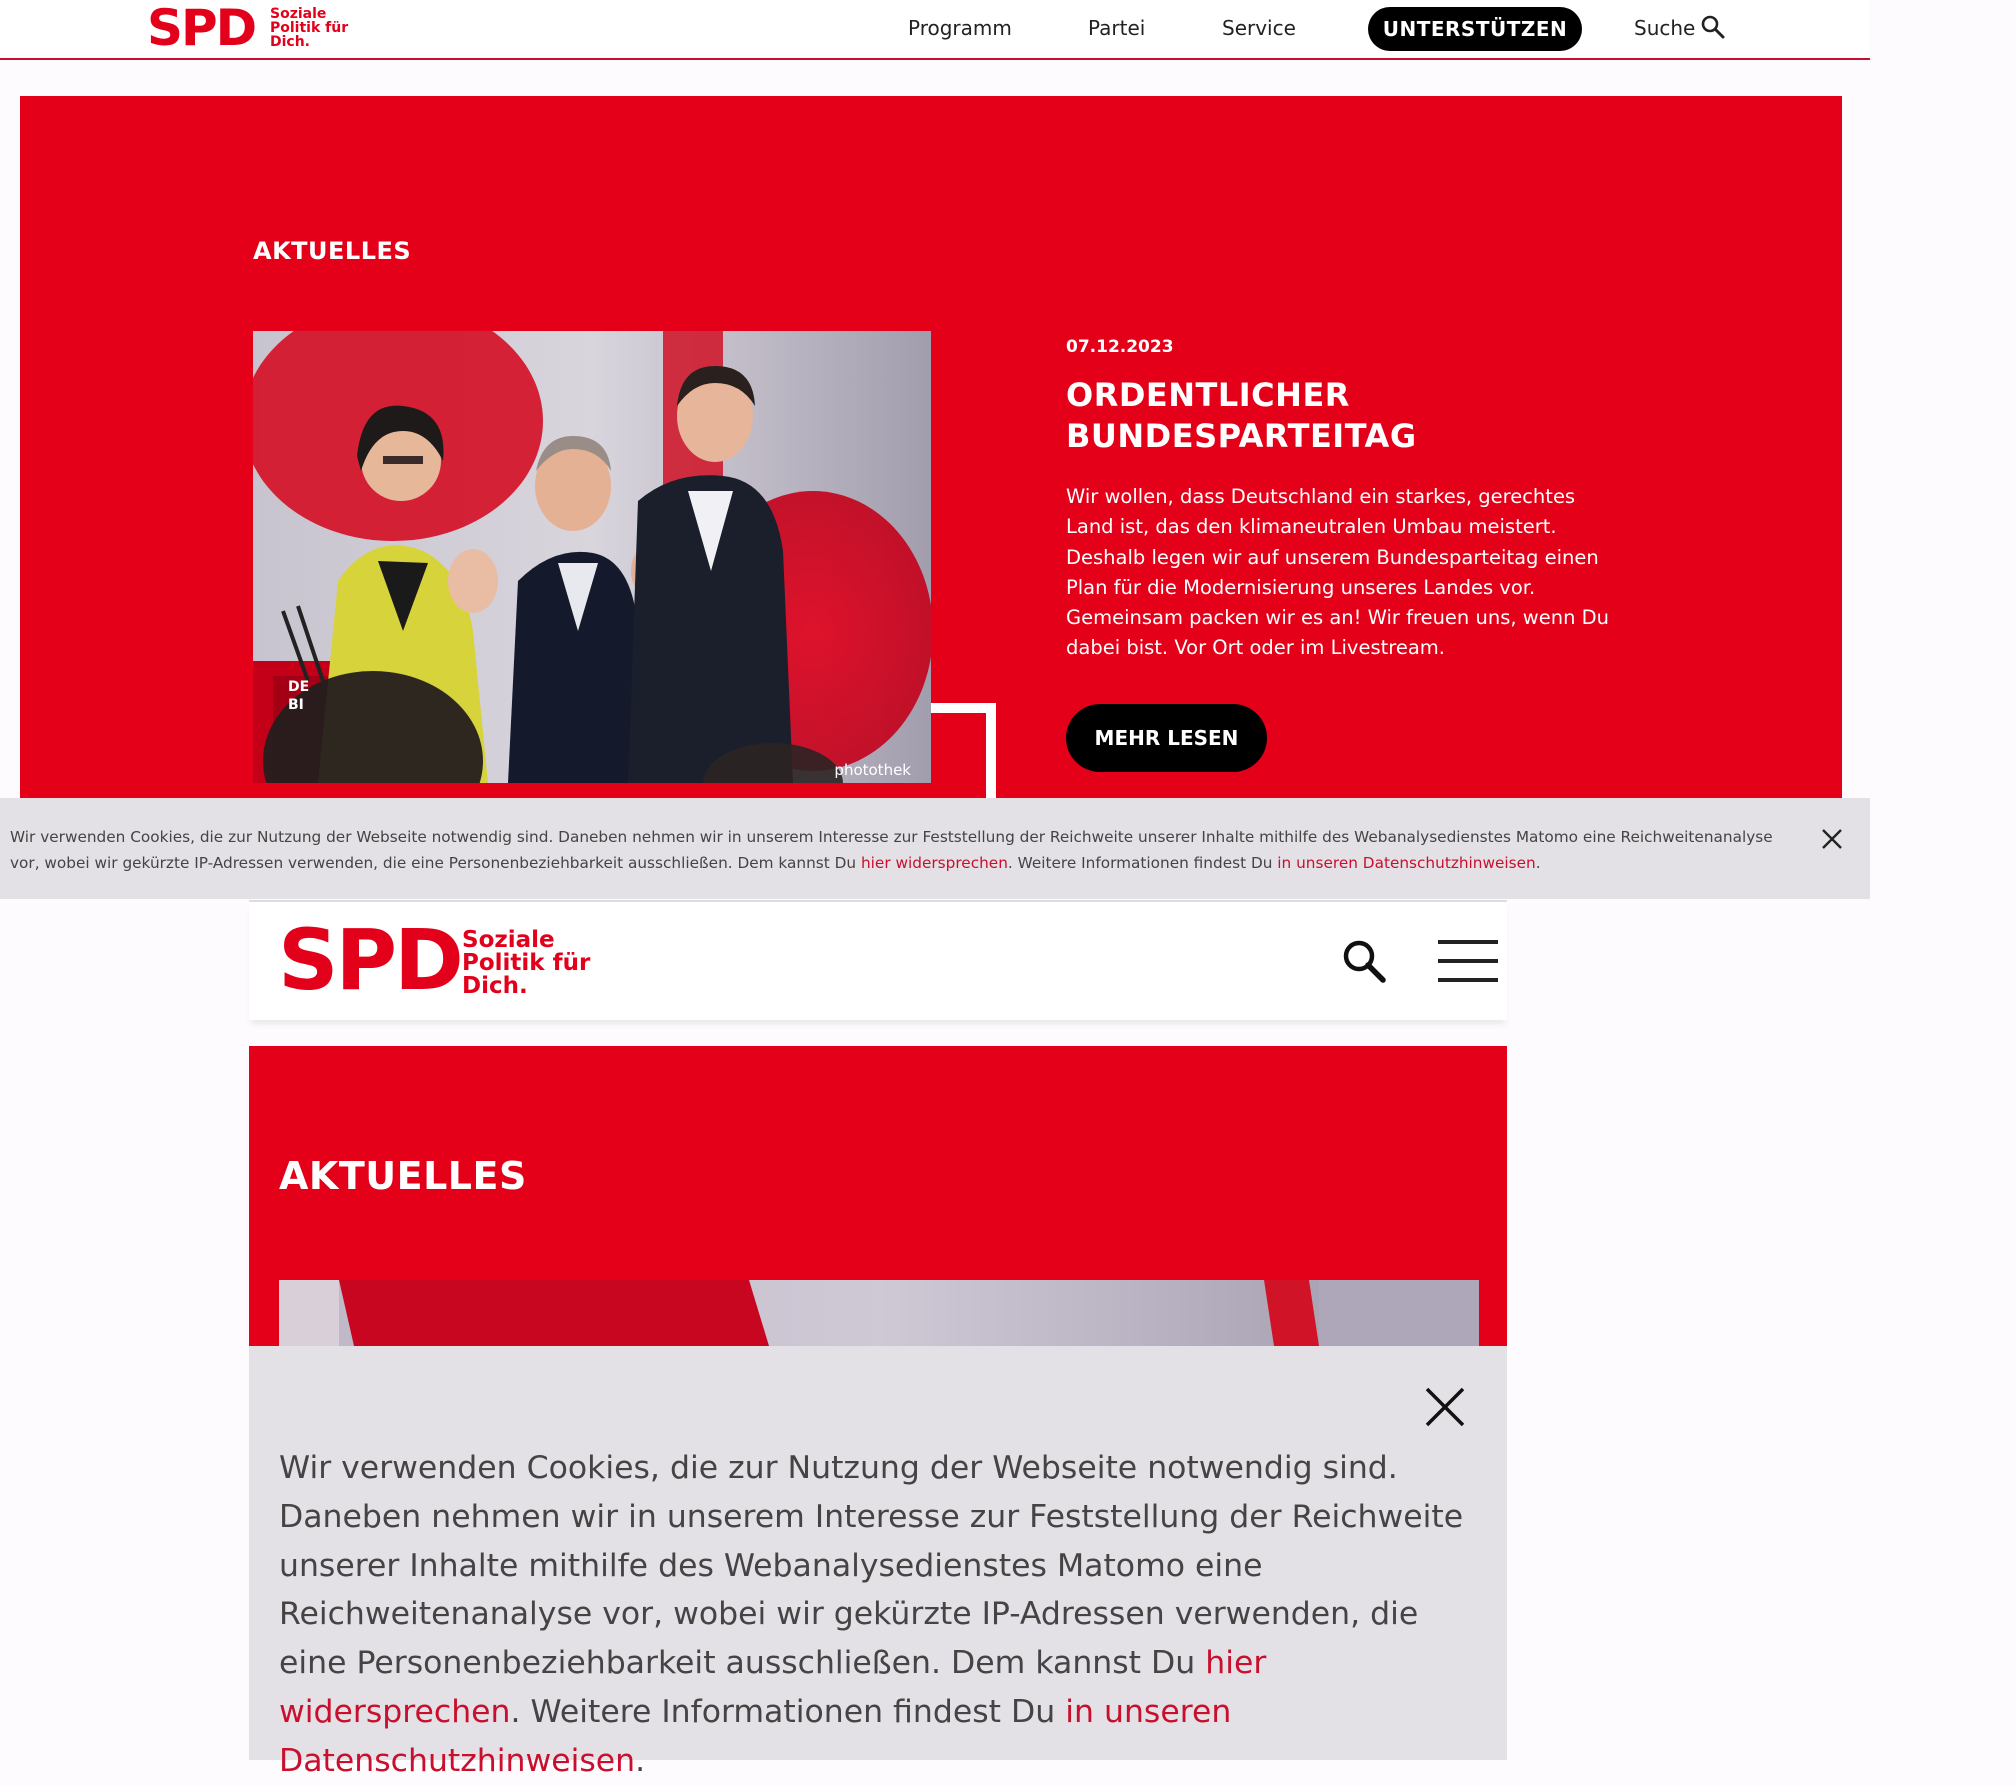  Describe the element at coordinates (296, 705) in the screenshot. I see `svg-text: BI` at that location.